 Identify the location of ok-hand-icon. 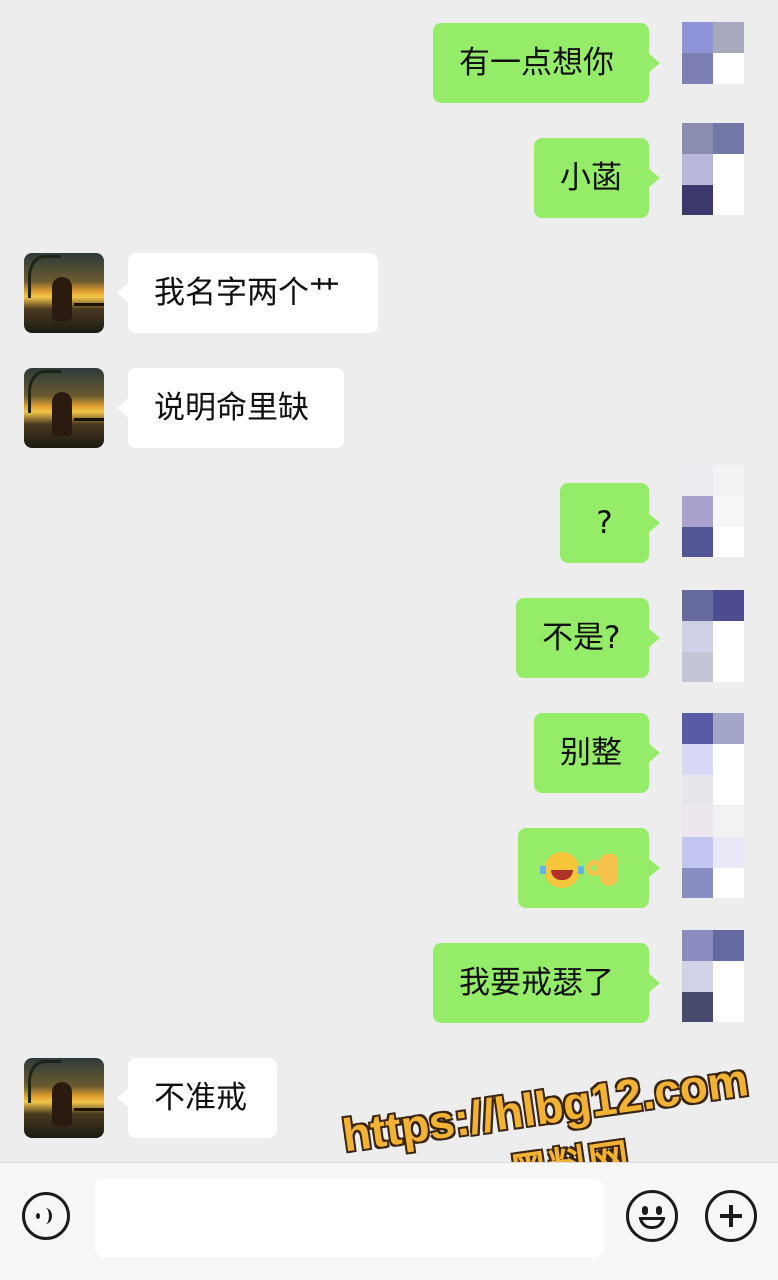
(602, 870).